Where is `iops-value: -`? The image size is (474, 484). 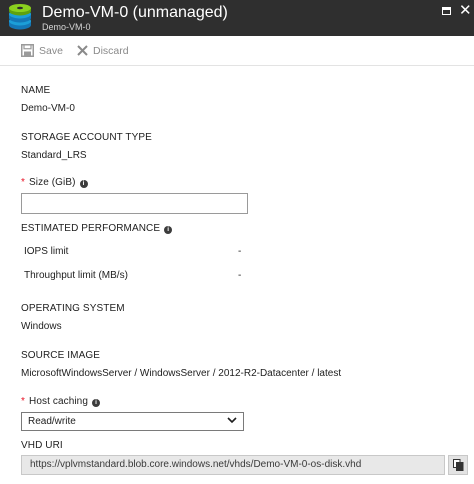
iops-value: - is located at coordinates (240, 251).